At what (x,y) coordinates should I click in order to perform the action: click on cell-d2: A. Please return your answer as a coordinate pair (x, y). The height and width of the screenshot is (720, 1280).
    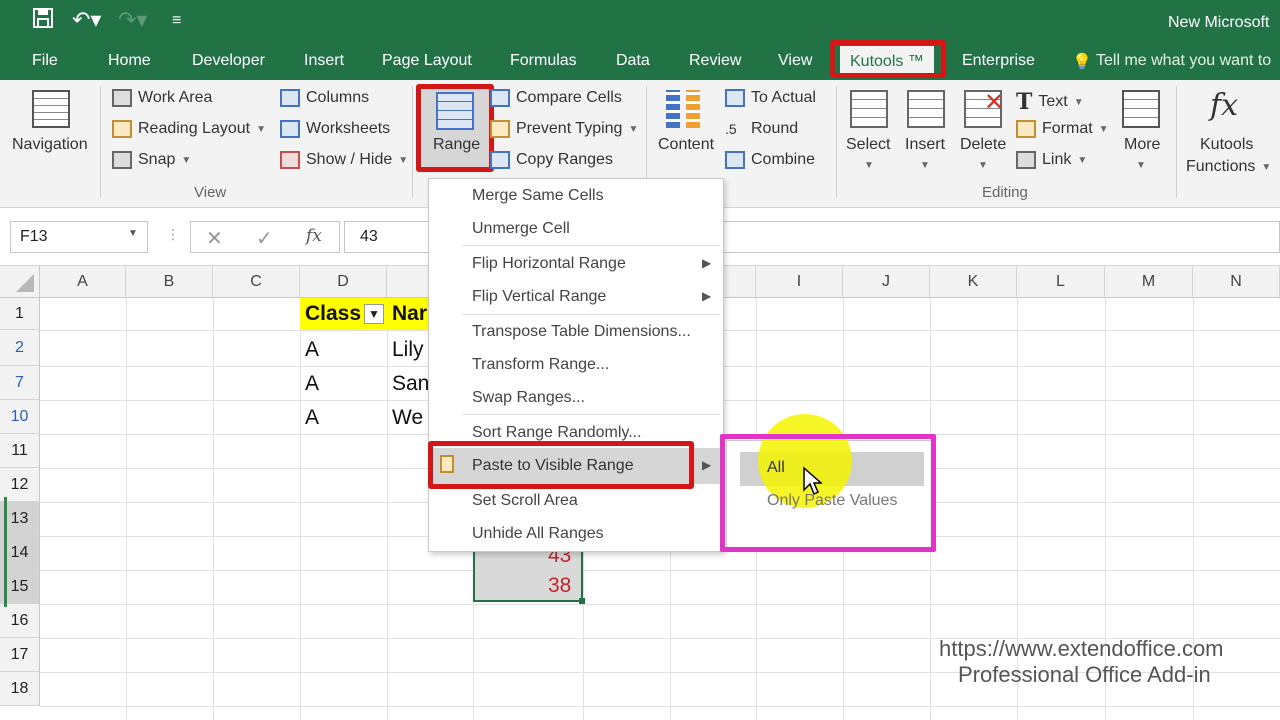
    Looking at the image, I should click on (312, 349).